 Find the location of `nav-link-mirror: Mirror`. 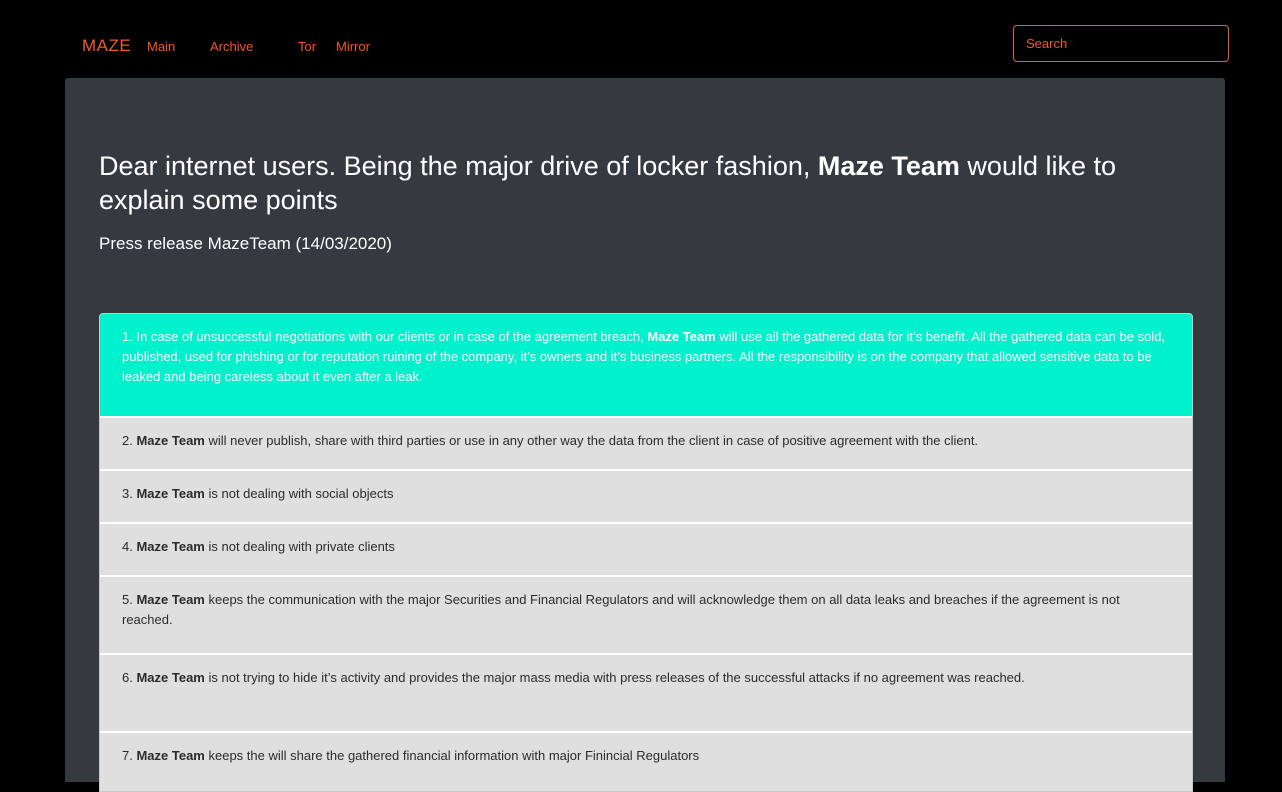

nav-link-mirror: Mirror is located at coordinates (353, 46).